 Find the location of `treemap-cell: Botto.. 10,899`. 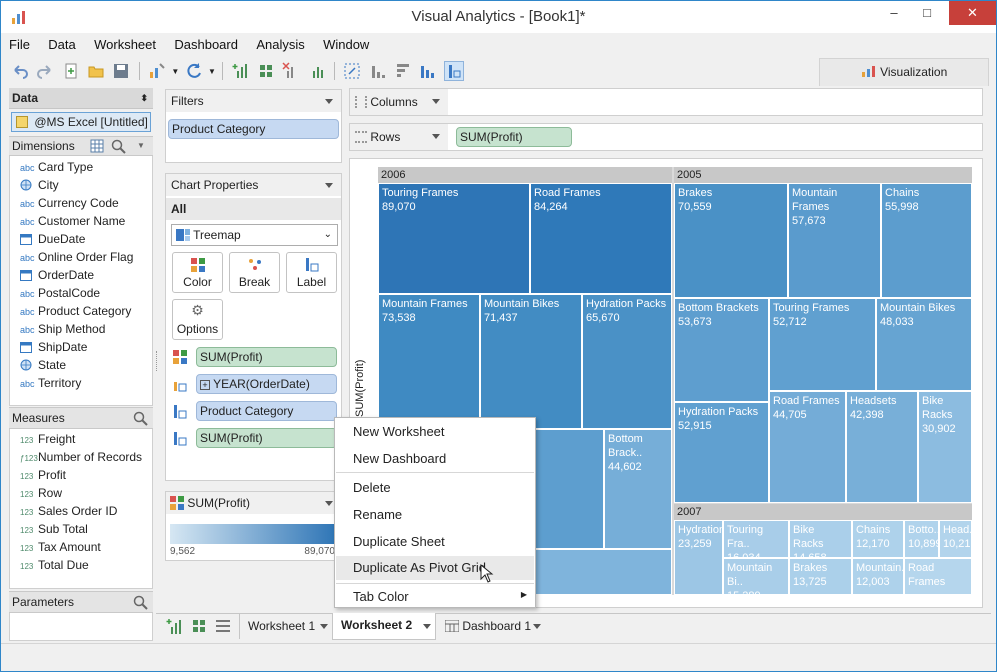

treemap-cell: Botto.. 10,899 is located at coordinates (921, 539).